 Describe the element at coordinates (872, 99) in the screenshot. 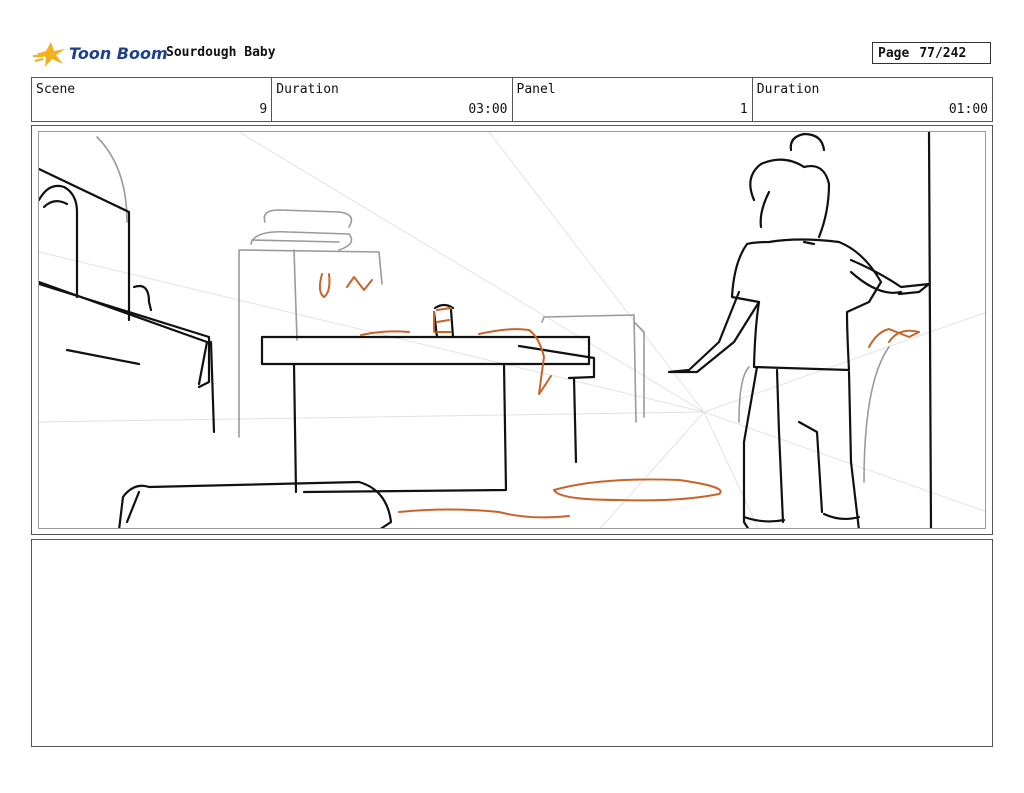

I see `panel-duration-cell: Duration 01:00` at that location.